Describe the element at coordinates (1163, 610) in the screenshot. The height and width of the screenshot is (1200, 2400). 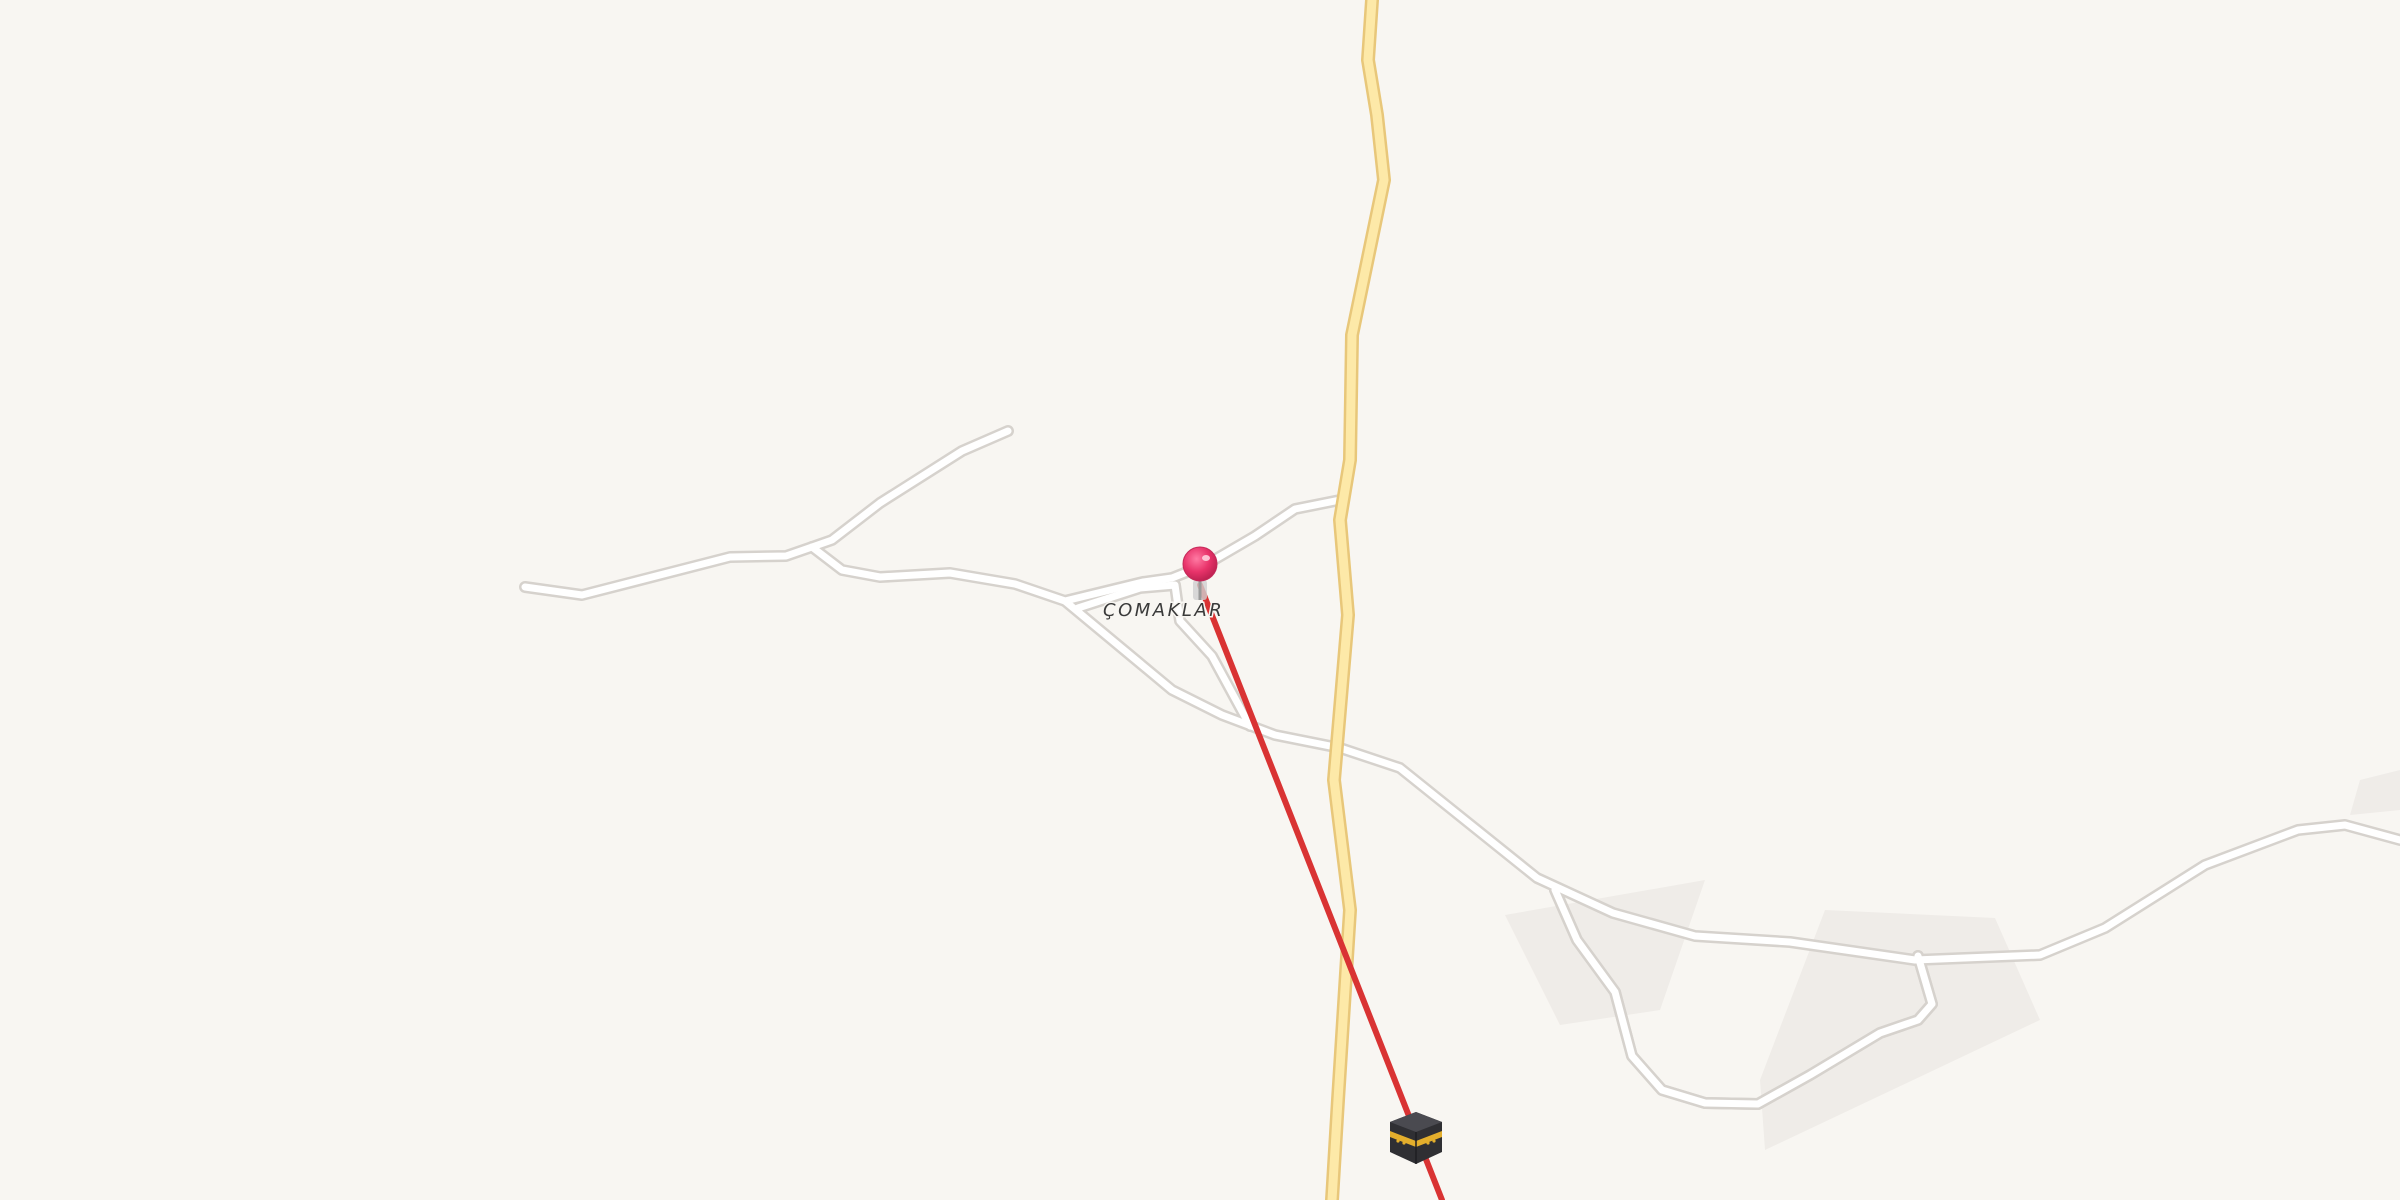
I see `place-label: ÇOMAKLAR` at that location.